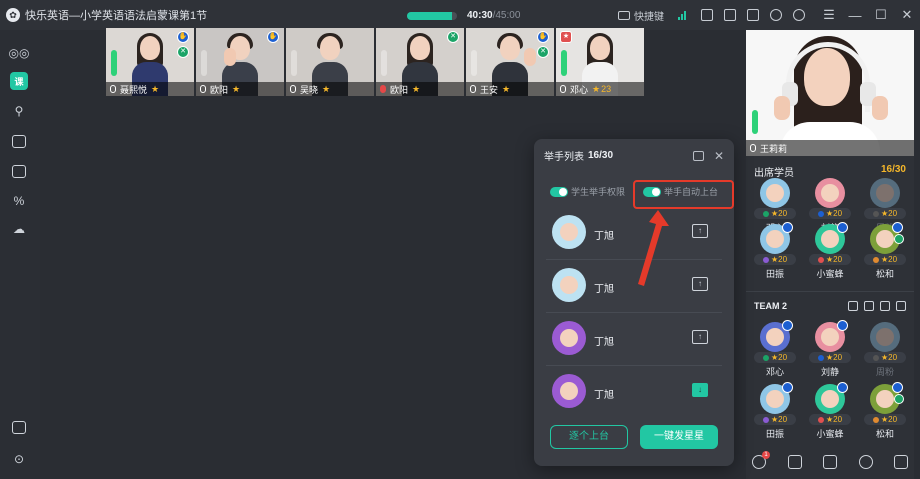 The image size is (920, 479). Describe the element at coordinates (274, 38) in the screenshot. I see `tile-badges: ✋` at that location.